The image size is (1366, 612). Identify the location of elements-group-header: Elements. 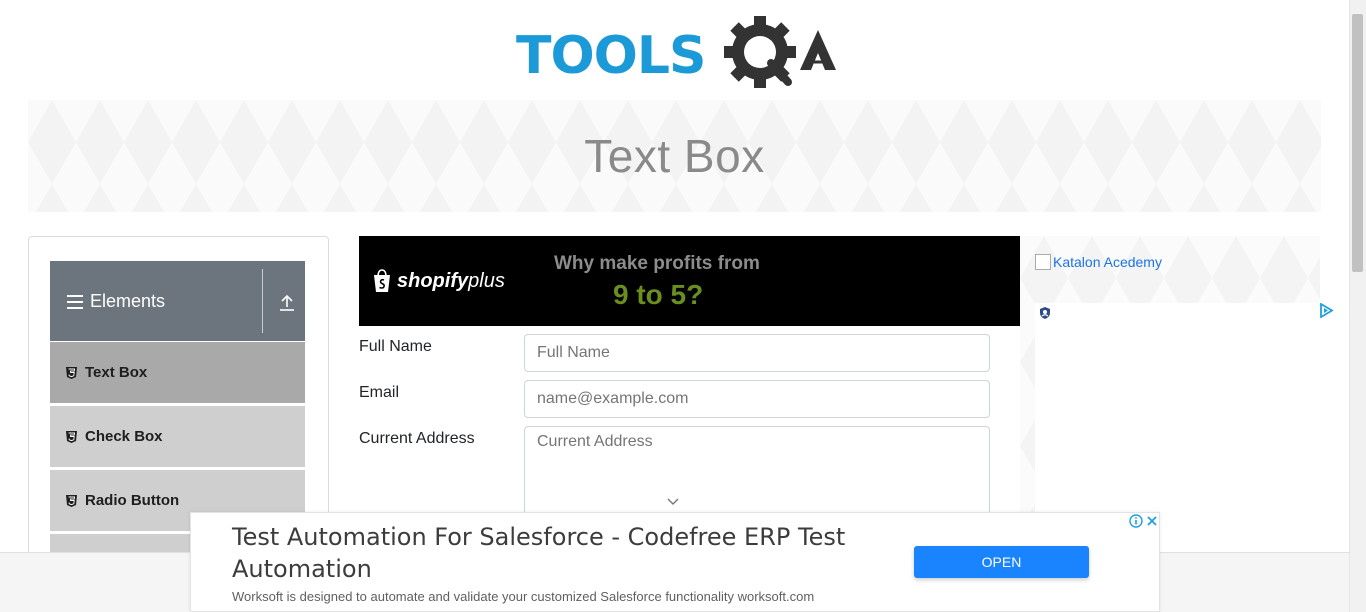
(177, 301).